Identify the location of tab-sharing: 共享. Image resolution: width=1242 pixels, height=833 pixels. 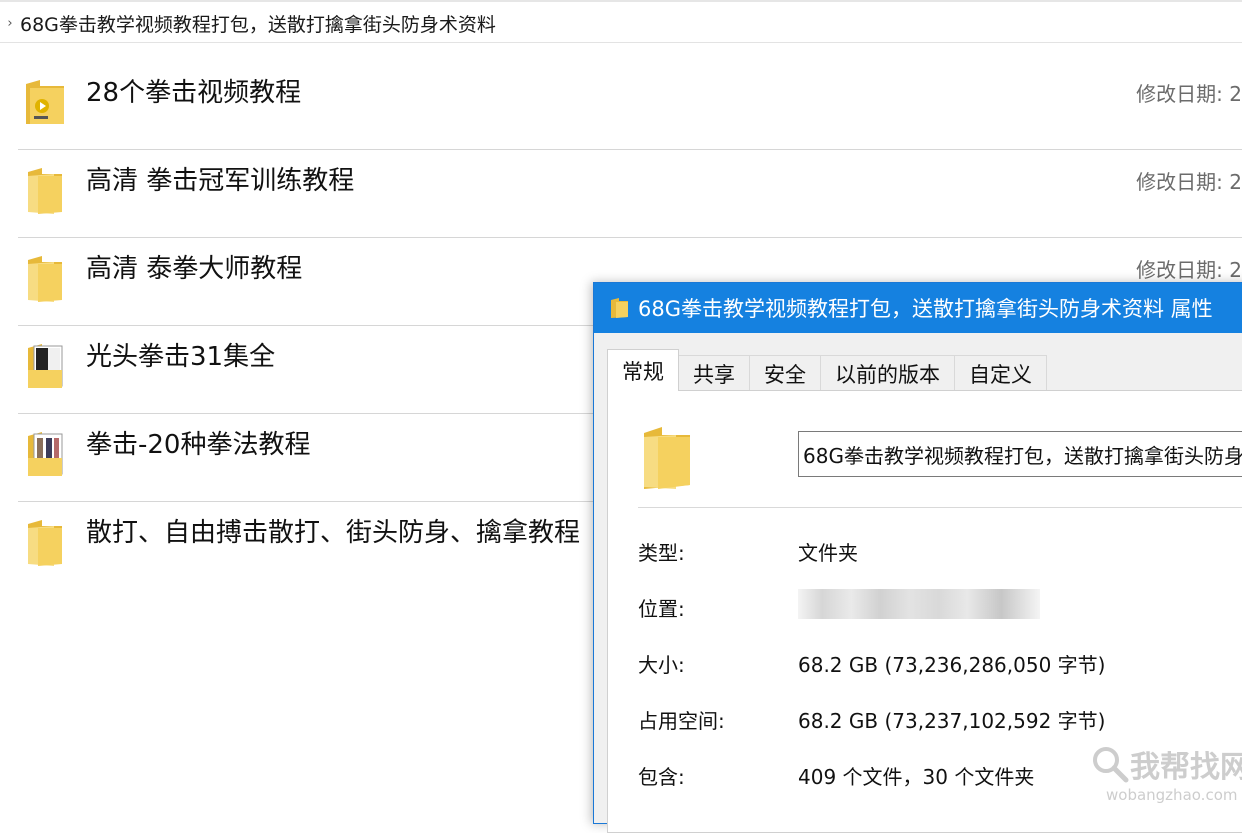
(714, 373).